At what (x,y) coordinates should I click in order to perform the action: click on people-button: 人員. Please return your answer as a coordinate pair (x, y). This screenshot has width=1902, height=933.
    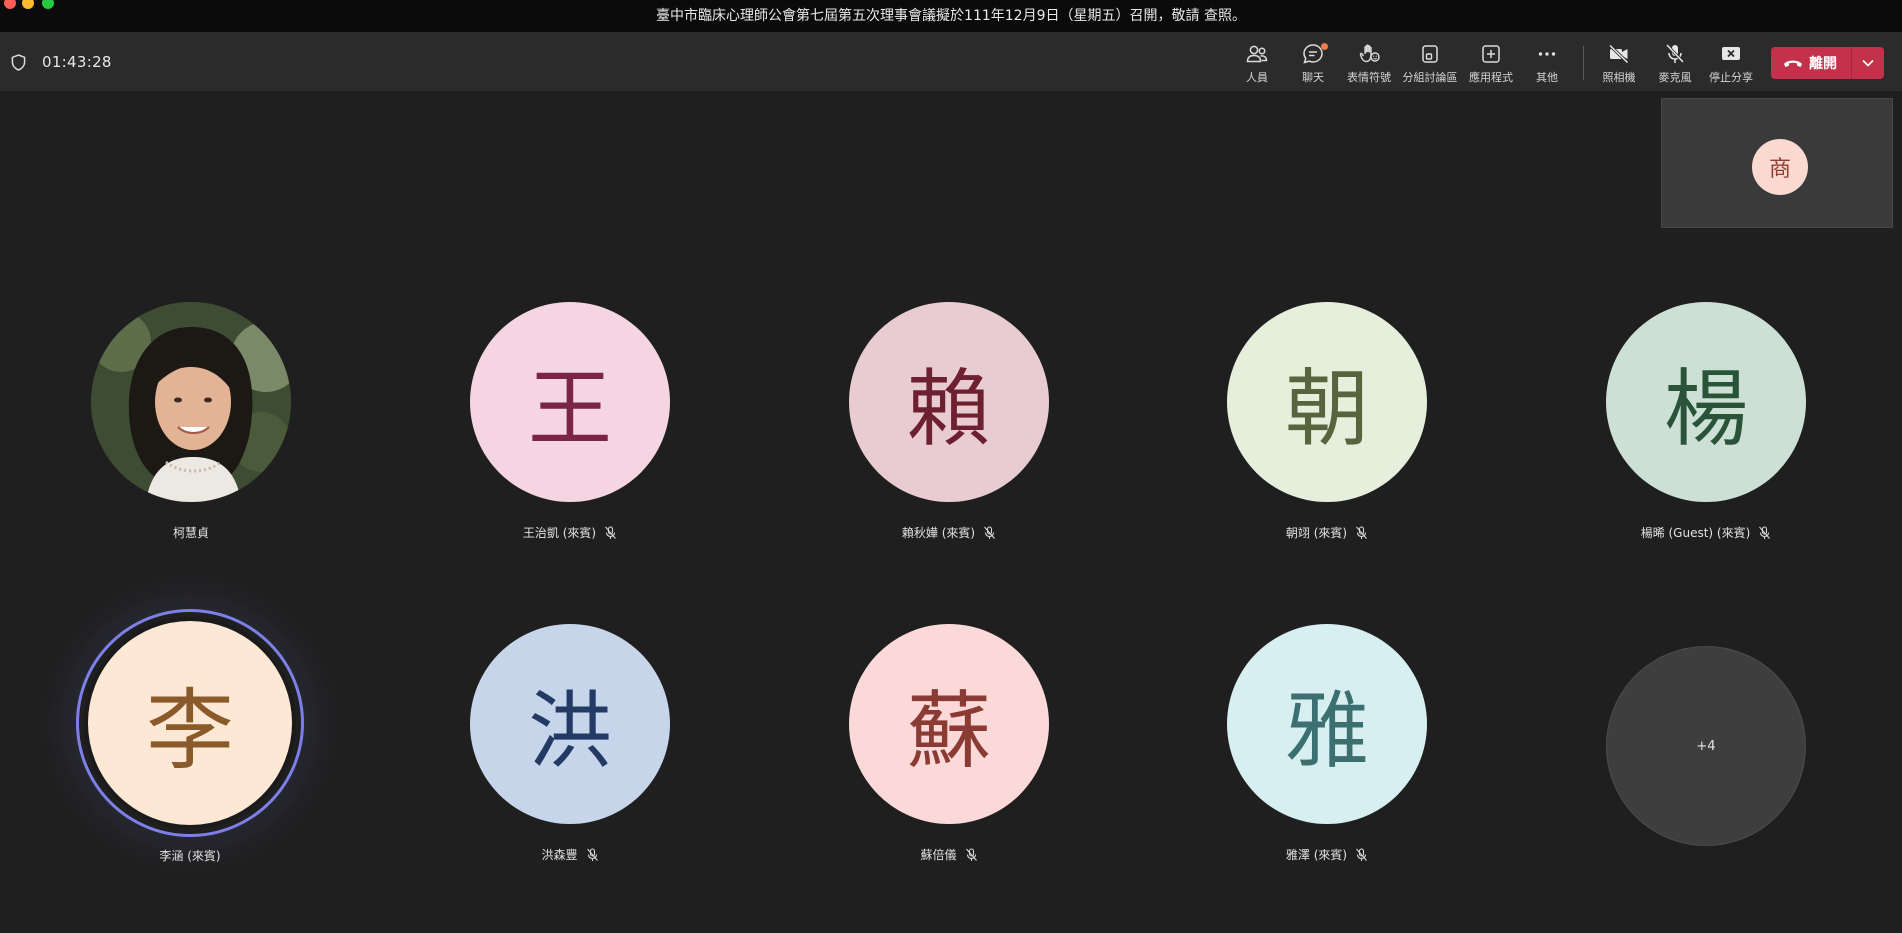
    Looking at the image, I should click on (1257, 64).